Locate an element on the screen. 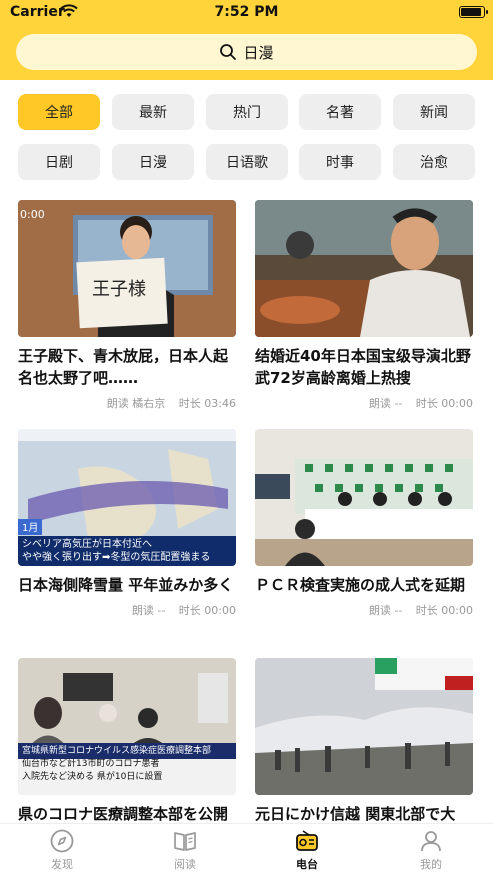 Image resolution: width=493 pixels, height=879 pixels. tab-discover: 发现 is located at coordinates (62, 850).